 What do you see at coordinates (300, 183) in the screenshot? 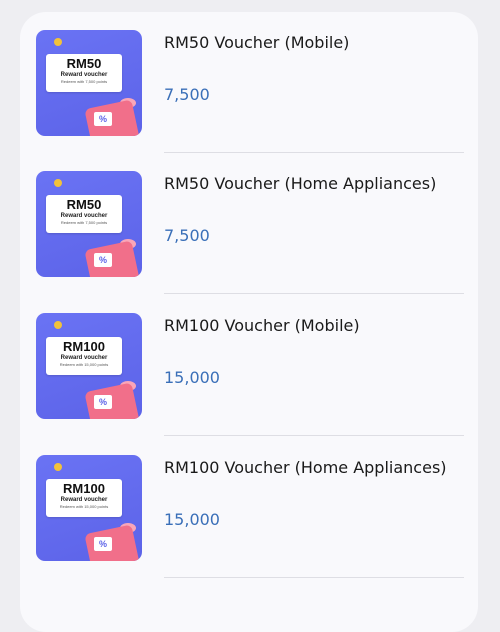
I see `voucher-title: RM50 Voucher (Home Appliances)` at bounding box center [300, 183].